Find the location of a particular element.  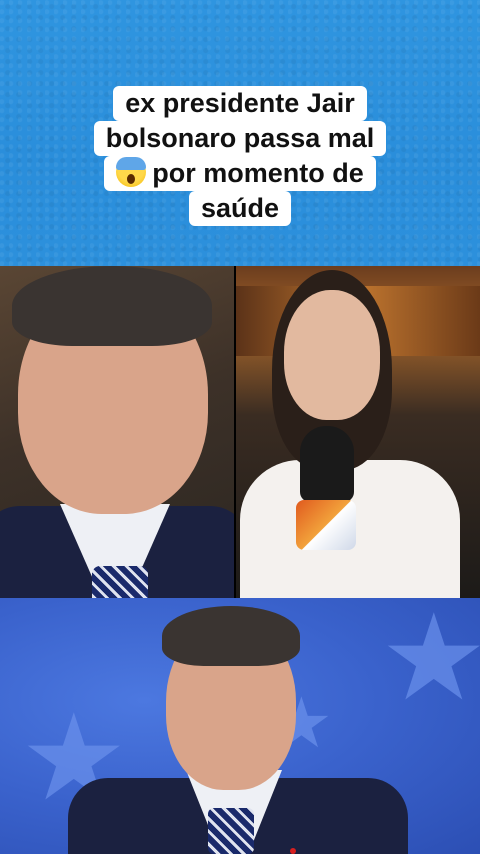

star-icon: ★ is located at coordinates (430, 661).